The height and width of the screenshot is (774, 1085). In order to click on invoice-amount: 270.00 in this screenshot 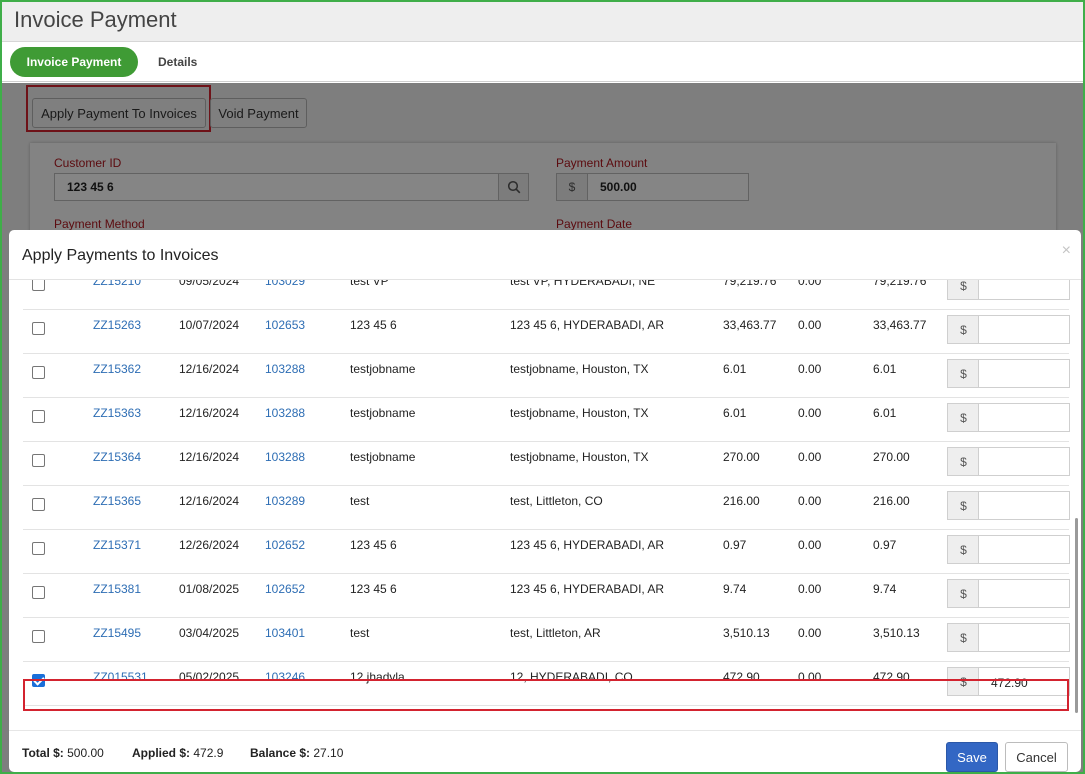, I will do `click(741, 457)`.